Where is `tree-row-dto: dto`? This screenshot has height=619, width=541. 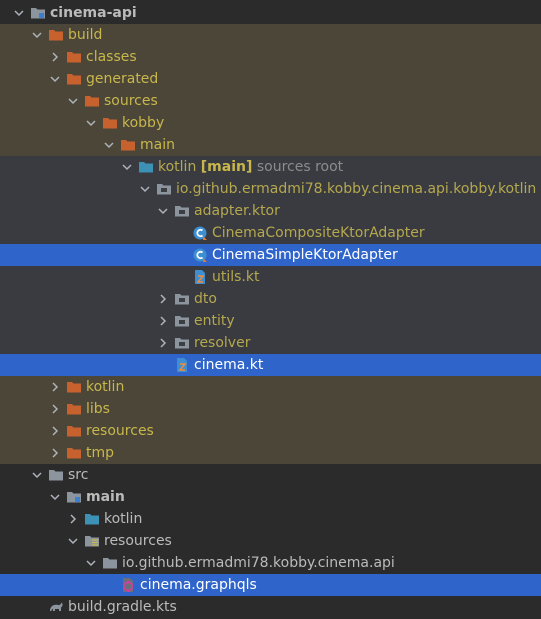
tree-row-dto: dto is located at coordinates (270, 299).